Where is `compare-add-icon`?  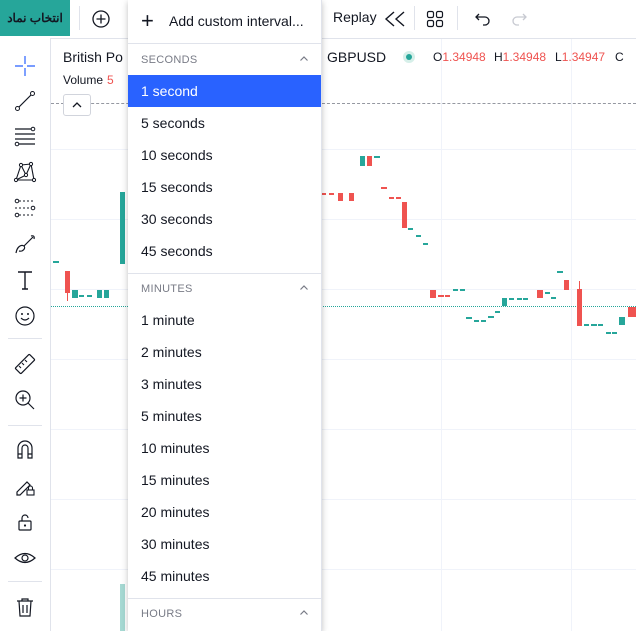 compare-add-icon is located at coordinates (101, 19).